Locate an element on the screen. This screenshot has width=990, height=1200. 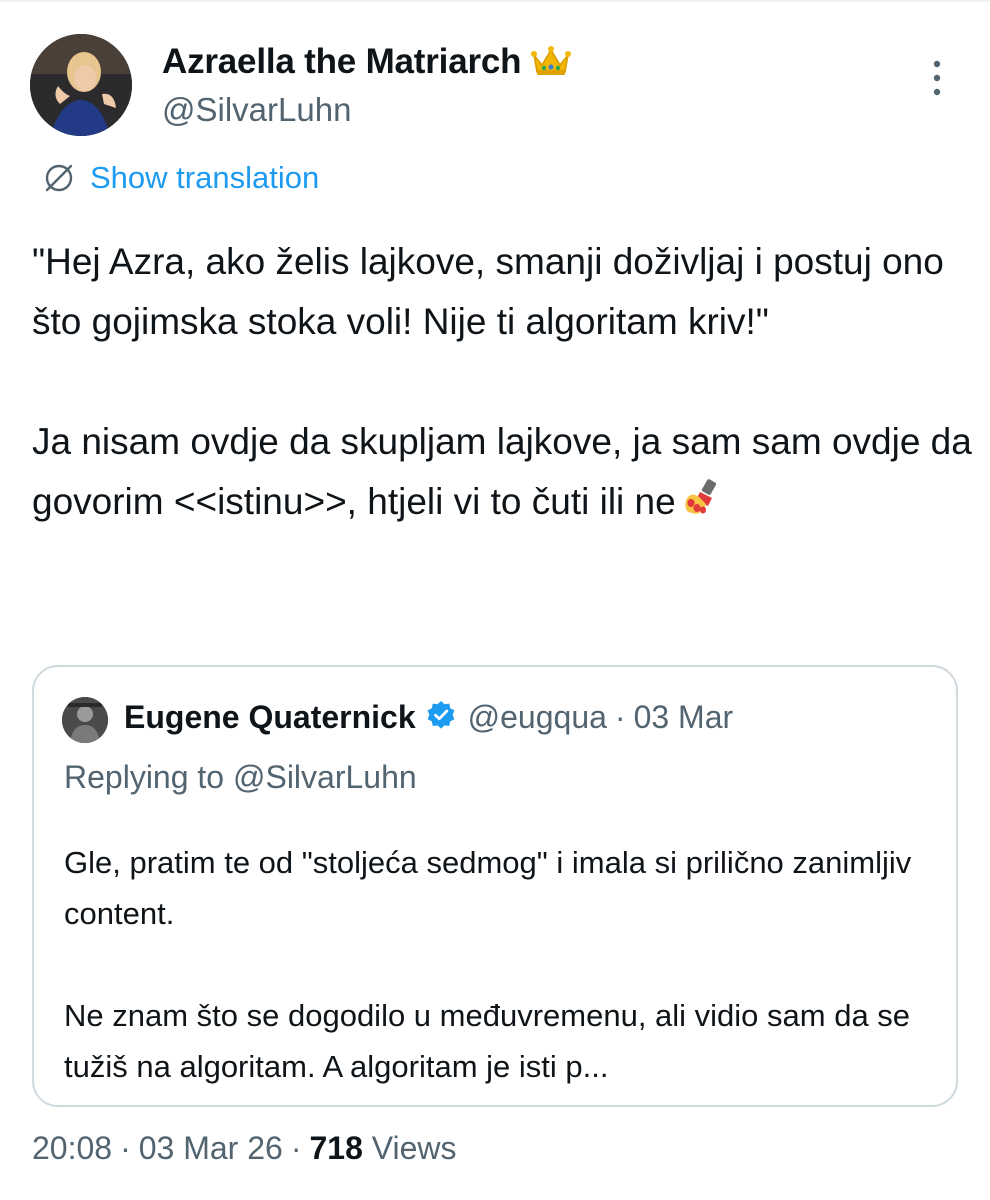
tweet-time: 20:08 is located at coordinates (72, 1148).